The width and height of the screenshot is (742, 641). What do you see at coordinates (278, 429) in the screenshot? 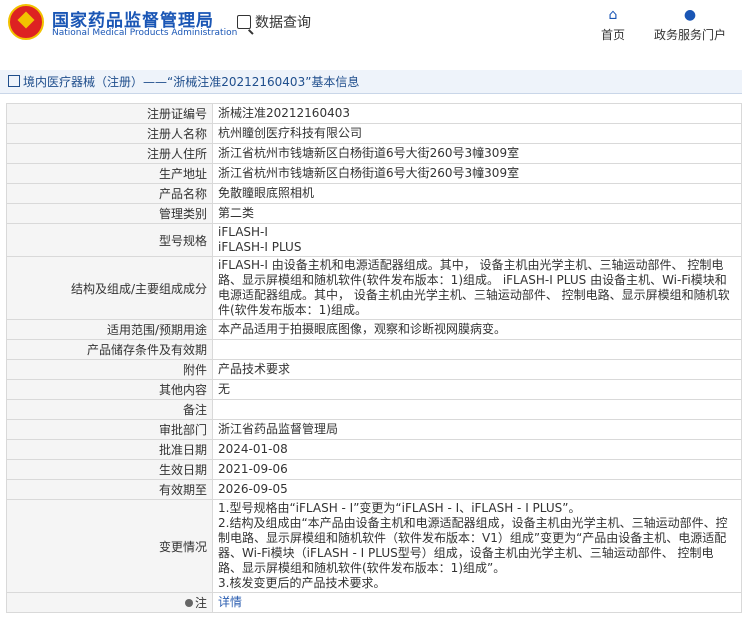
I see `field-value-line: 浙江省药品监督管理局` at bounding box center [278, 429].